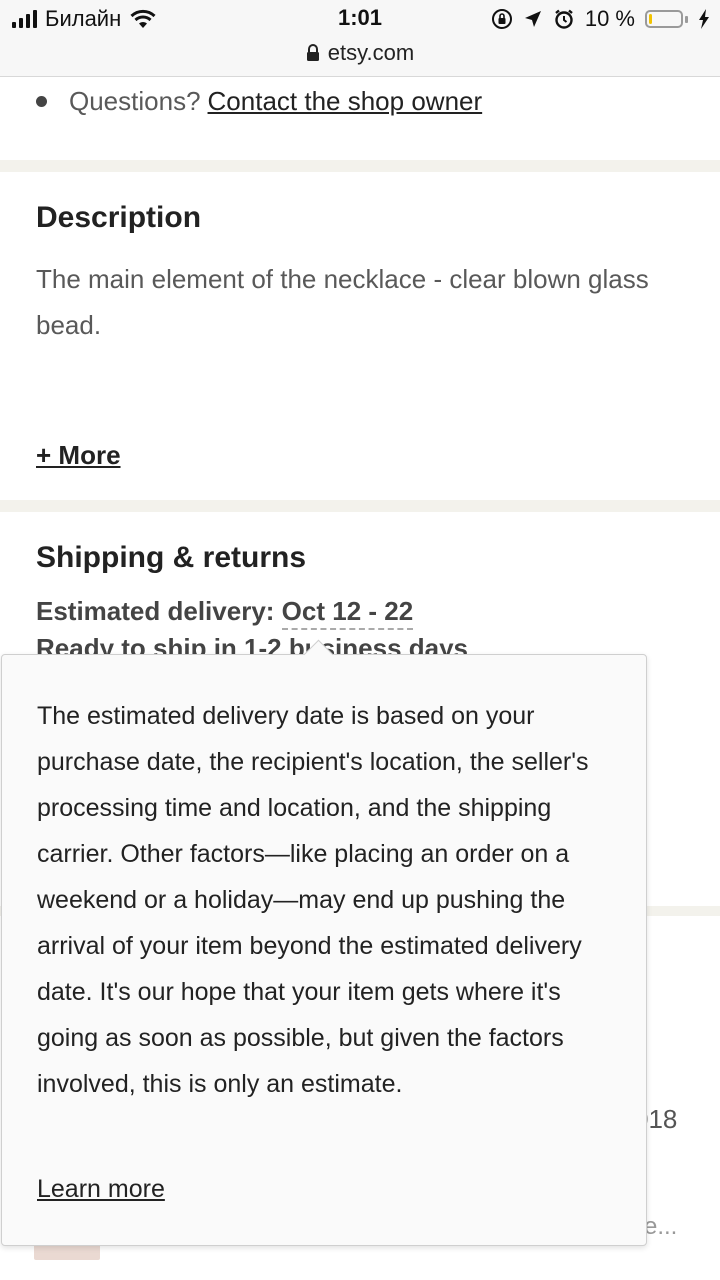 The width and height of the screenshot is (720, 1280). Describe the element at coordinates (360, 38) in the screenshot. I see `status-bar: Билайн 1:01 etsy.com 10 %` at that location.